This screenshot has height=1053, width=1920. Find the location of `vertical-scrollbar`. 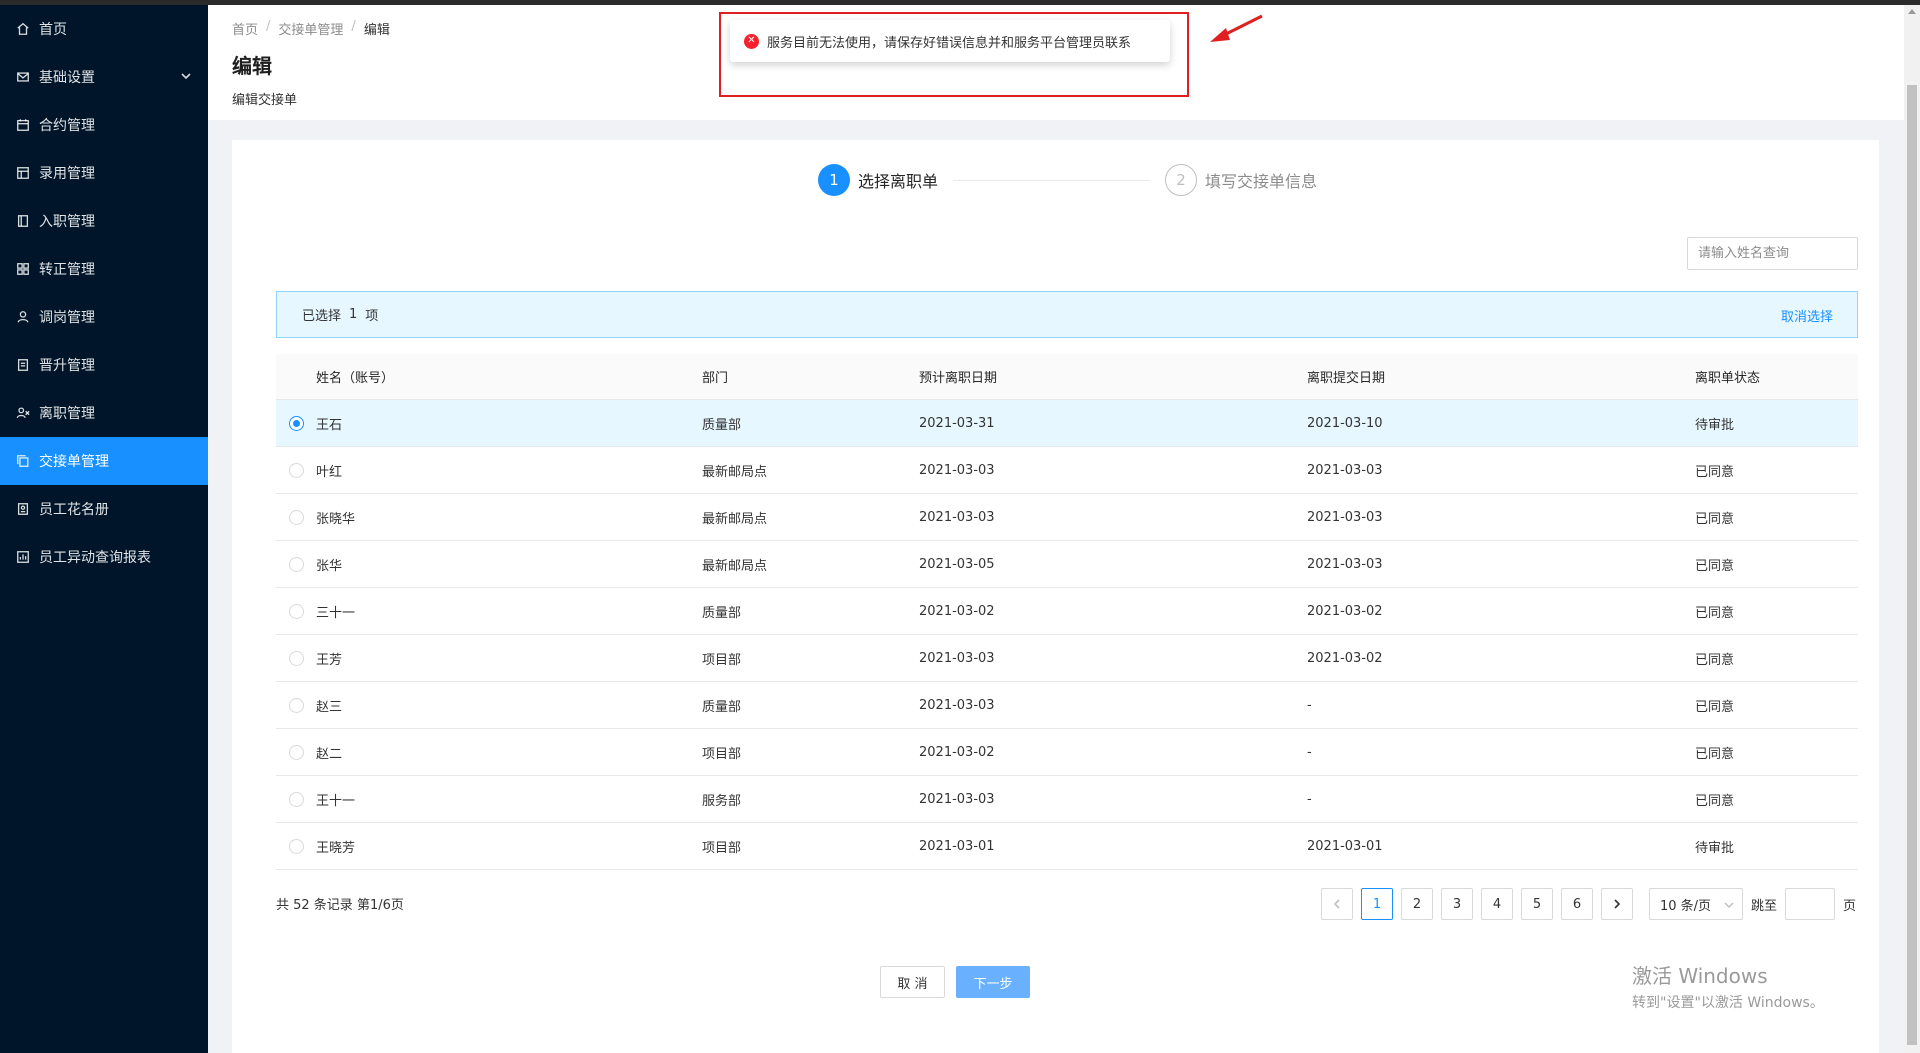

vertical-scrollbar is located at coordinates (1912, 529).